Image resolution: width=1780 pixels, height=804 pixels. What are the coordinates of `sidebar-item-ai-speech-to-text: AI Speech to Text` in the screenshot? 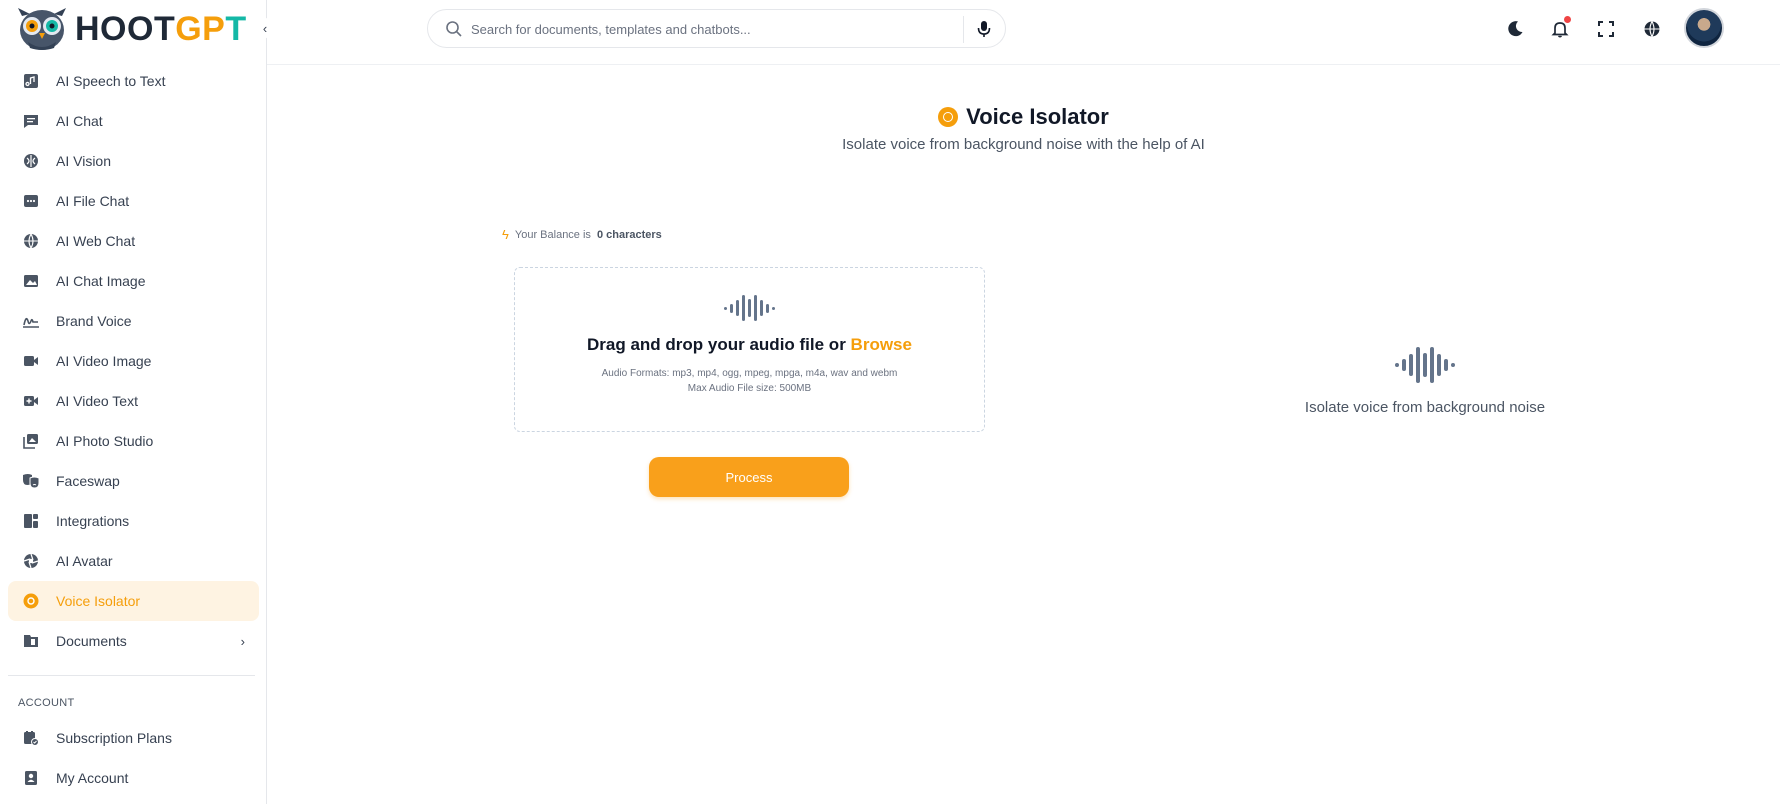 It's located at (133, 81).